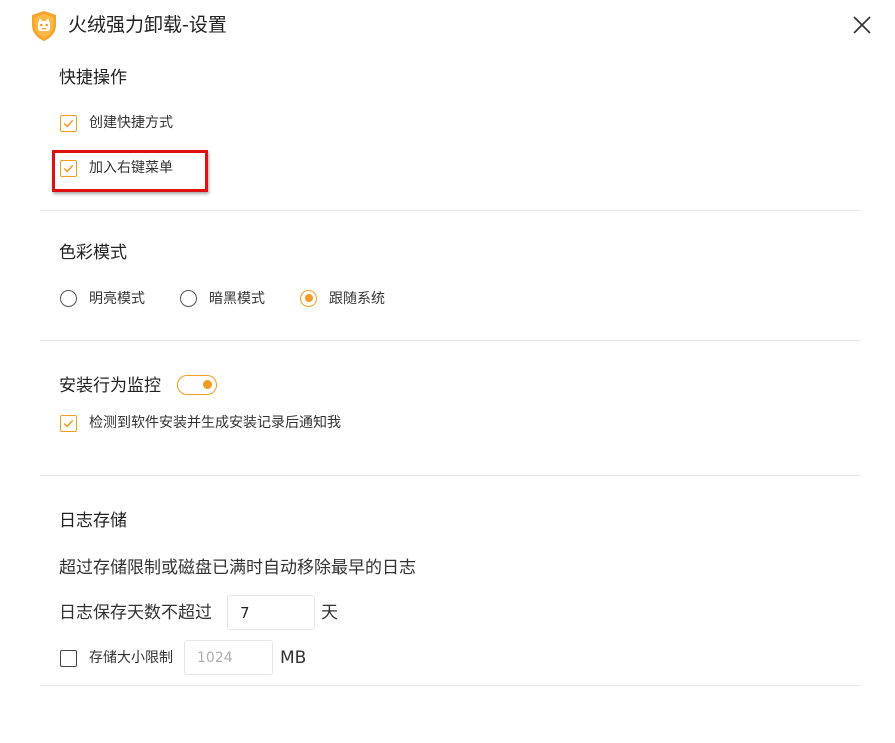 This screenshot has width=895, height=743. Describe the element at coordinates (68, 658) in the screenshot. I see `checkbox-empty` at that location.